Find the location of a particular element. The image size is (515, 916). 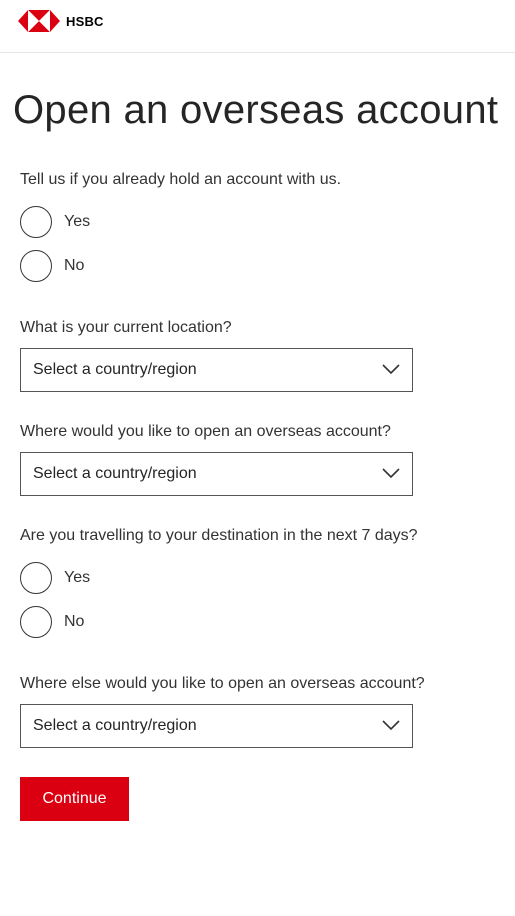

hsbc-logo: HSBC is located at coordinates (61, 21).